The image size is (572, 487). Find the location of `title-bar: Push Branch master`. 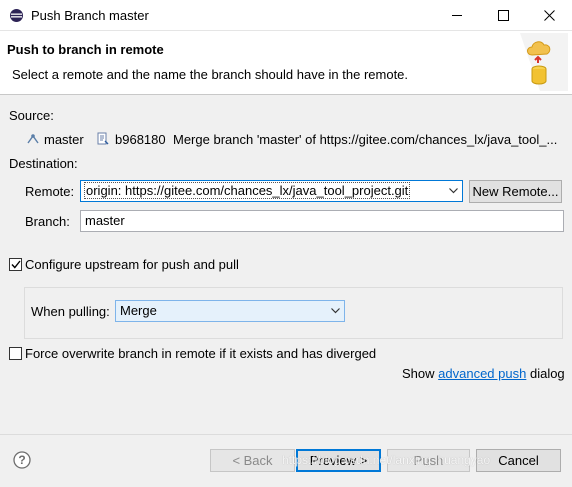

title-bar: Push Branch master is located at coordinates (286, 15).